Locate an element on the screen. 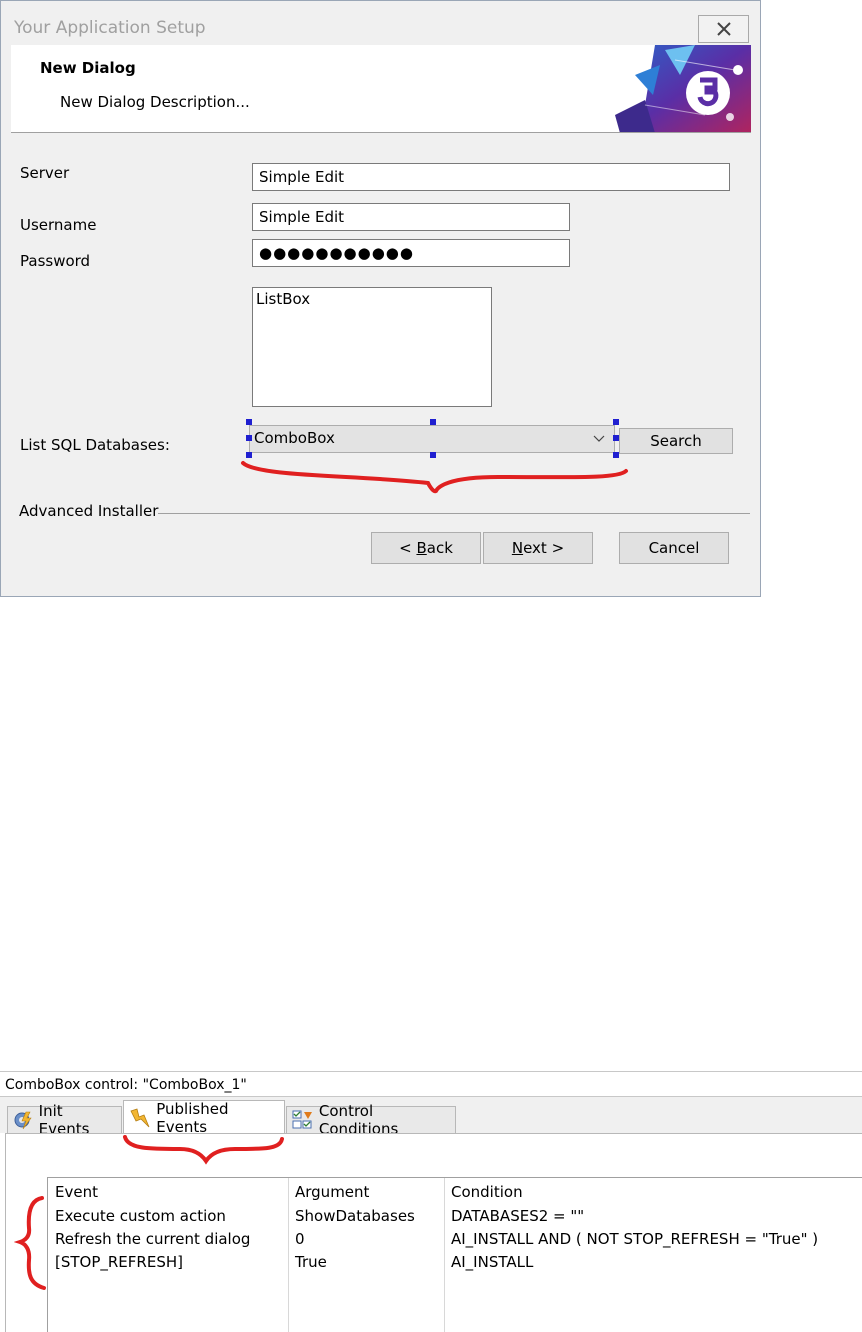 This screenshot has height=1332, width=862. table-row: [STOP_REFRESH] True AI_INSTALL is located at coordinates (455, 1263).